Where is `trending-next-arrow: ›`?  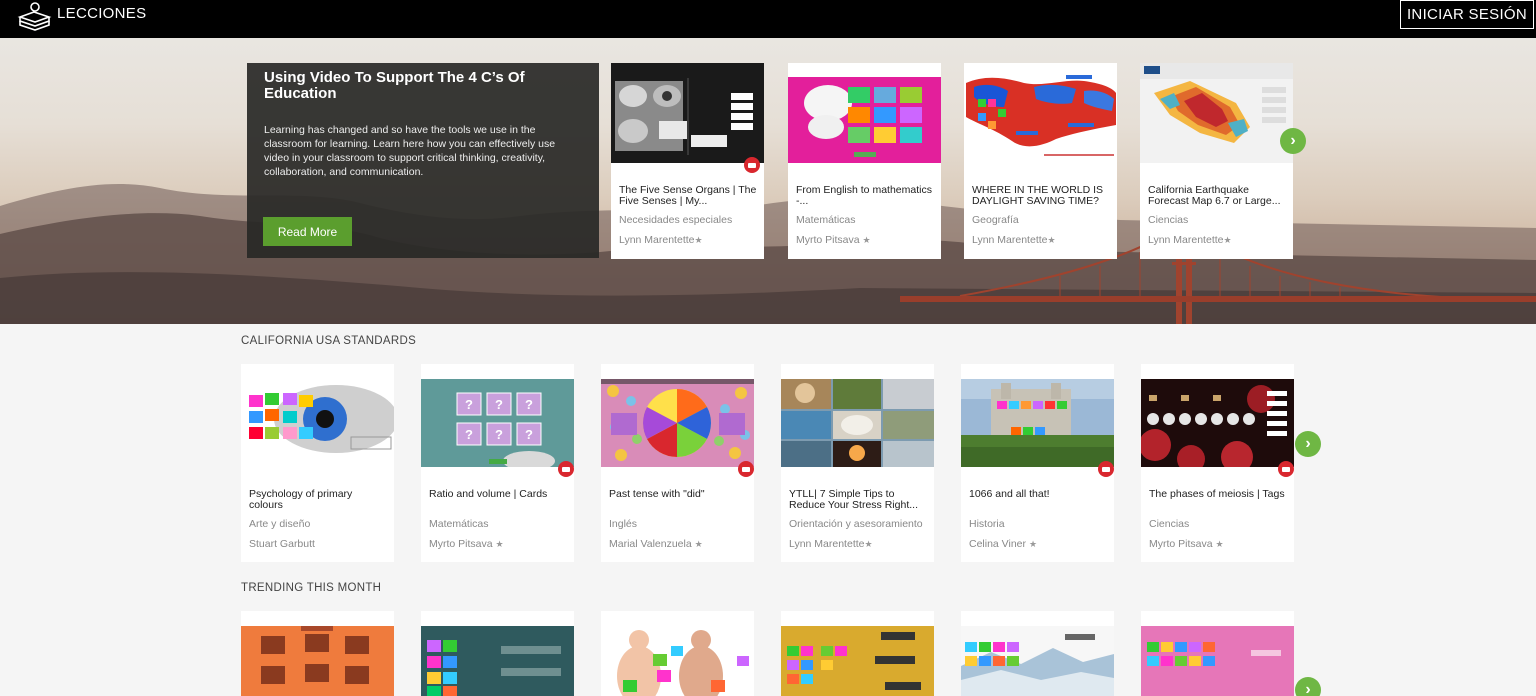
trending-next-arrow: › is located at coordinates (1308, 686).